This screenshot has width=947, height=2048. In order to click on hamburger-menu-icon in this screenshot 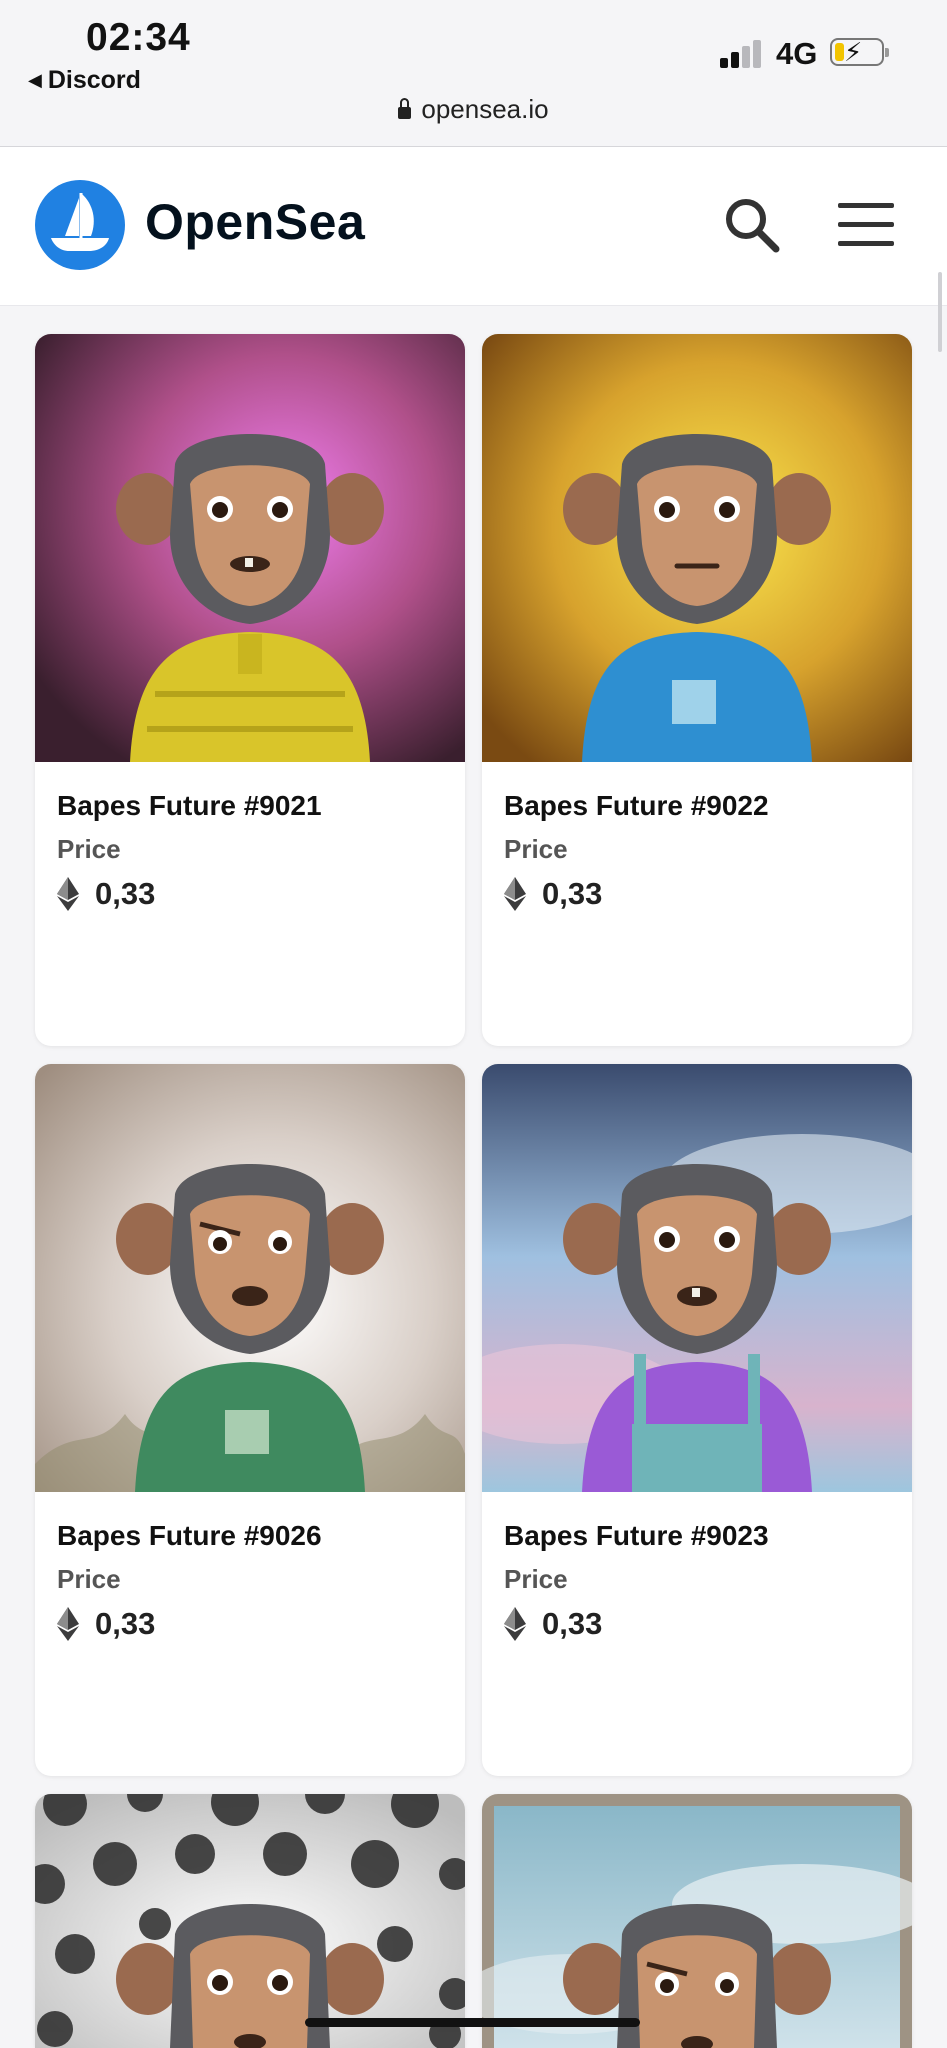, I will do `click(866, 225)`.